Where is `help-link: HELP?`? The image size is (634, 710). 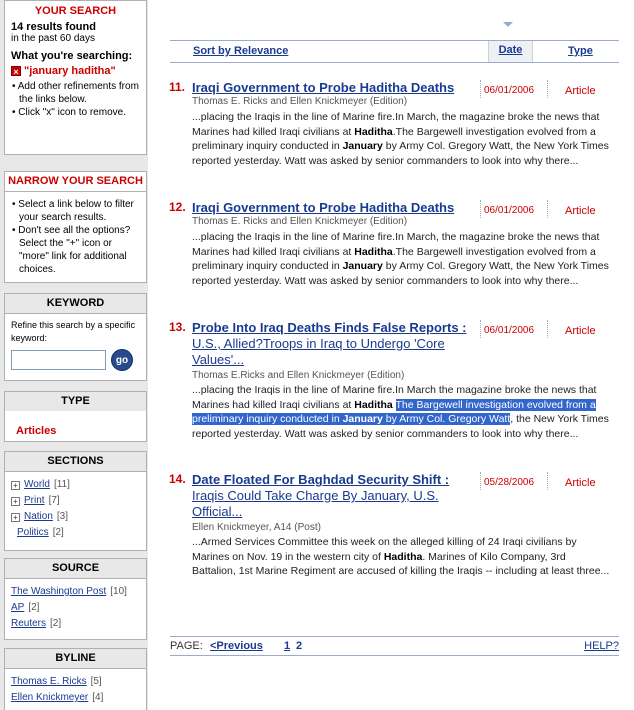 help-link: HELP? is located at coordinates (601, 646).